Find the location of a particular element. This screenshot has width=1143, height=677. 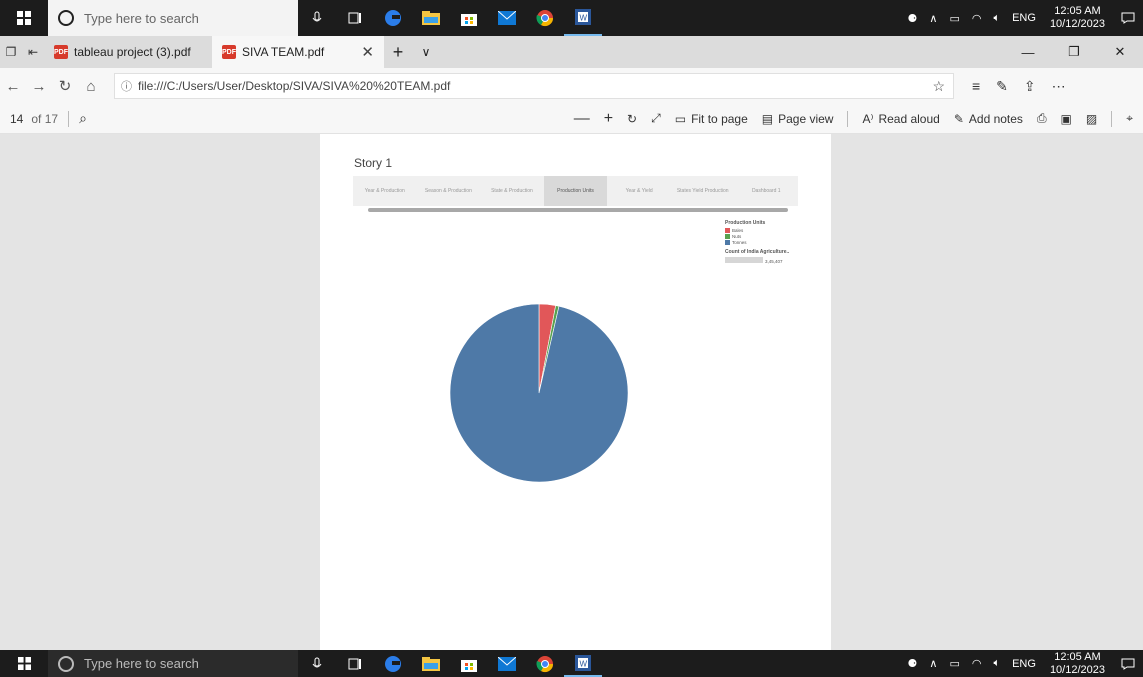

story-scrollbar is located at coordinates (578, 210).